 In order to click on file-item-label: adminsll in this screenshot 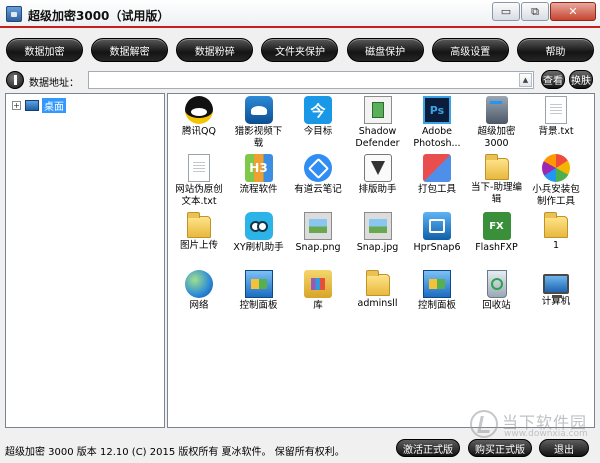, I will do `click(377, 303)`.